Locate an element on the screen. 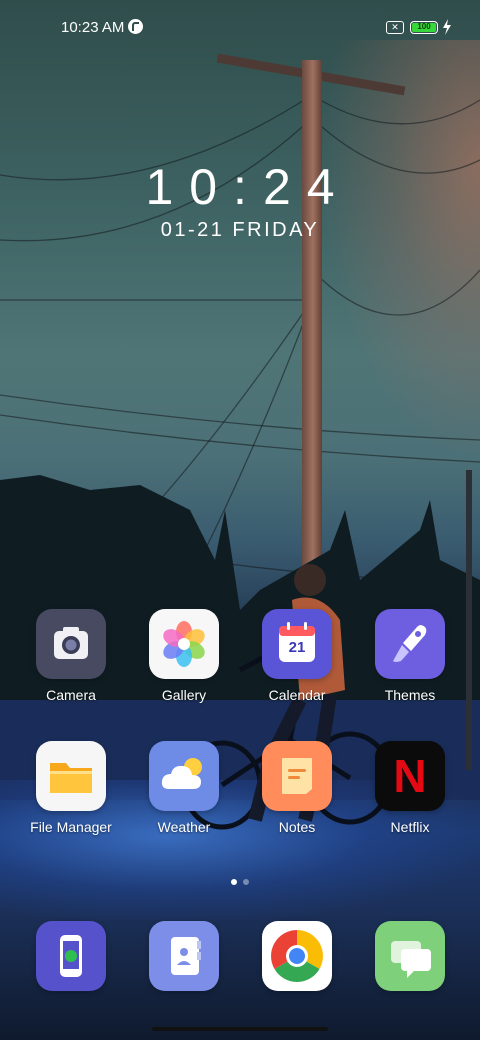 Image resolution: width=480 pixels, height=1040 pixels. app-label: Weather is located at coordinates (184, 827).